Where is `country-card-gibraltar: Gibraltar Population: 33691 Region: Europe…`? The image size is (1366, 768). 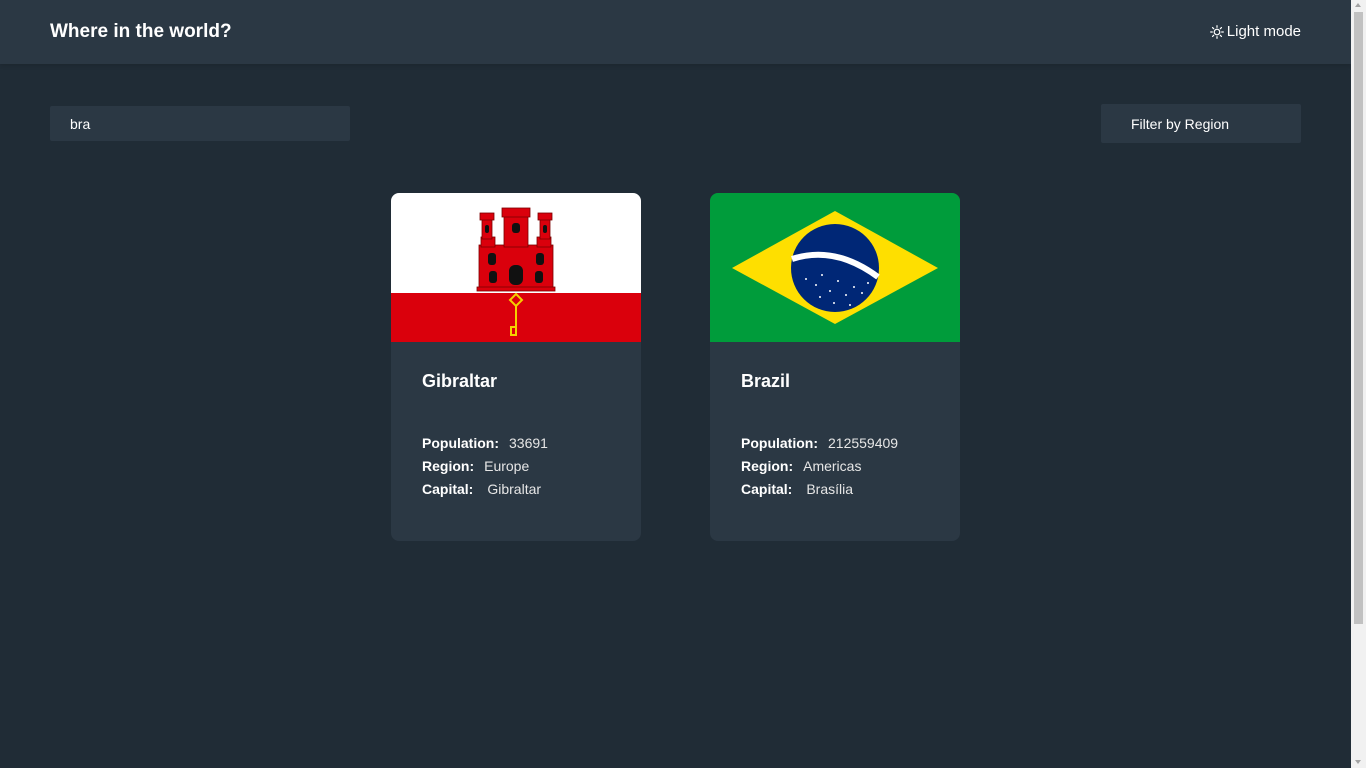
country-card-gibraltar: Gibraltar Population: 33691 Region: Europe… is located at coordinates (516, 367).